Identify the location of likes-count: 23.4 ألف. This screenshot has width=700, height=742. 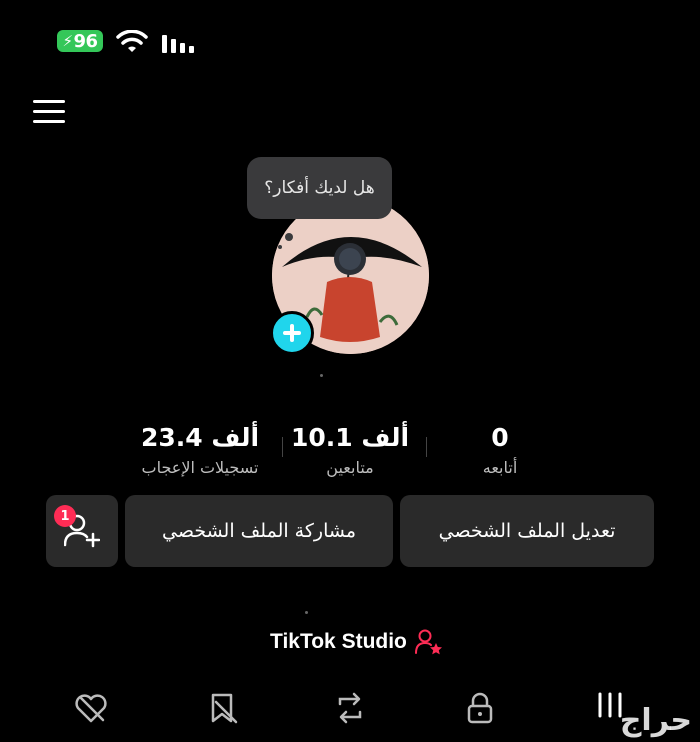
(200, 437).